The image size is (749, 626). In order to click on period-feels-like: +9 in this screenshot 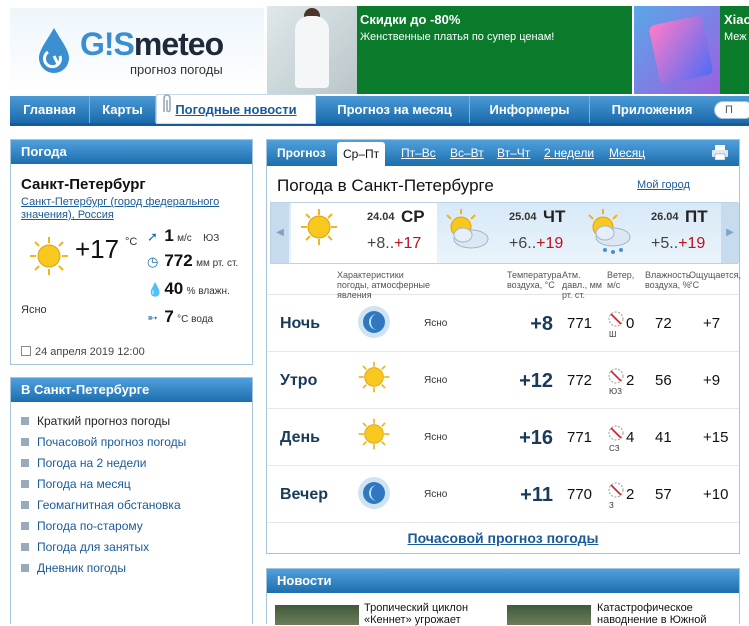, I will do `click(712, 380)`.